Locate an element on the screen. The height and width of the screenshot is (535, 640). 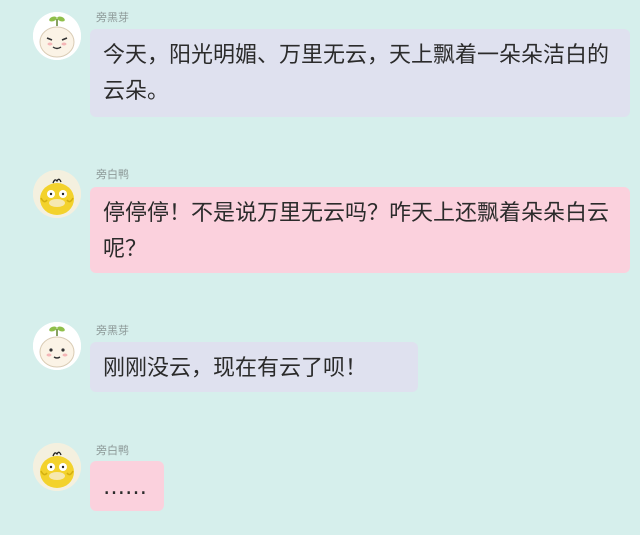
message-text: 刚刚没云，现在有云了呗！ is located at coordinates (235, 368).